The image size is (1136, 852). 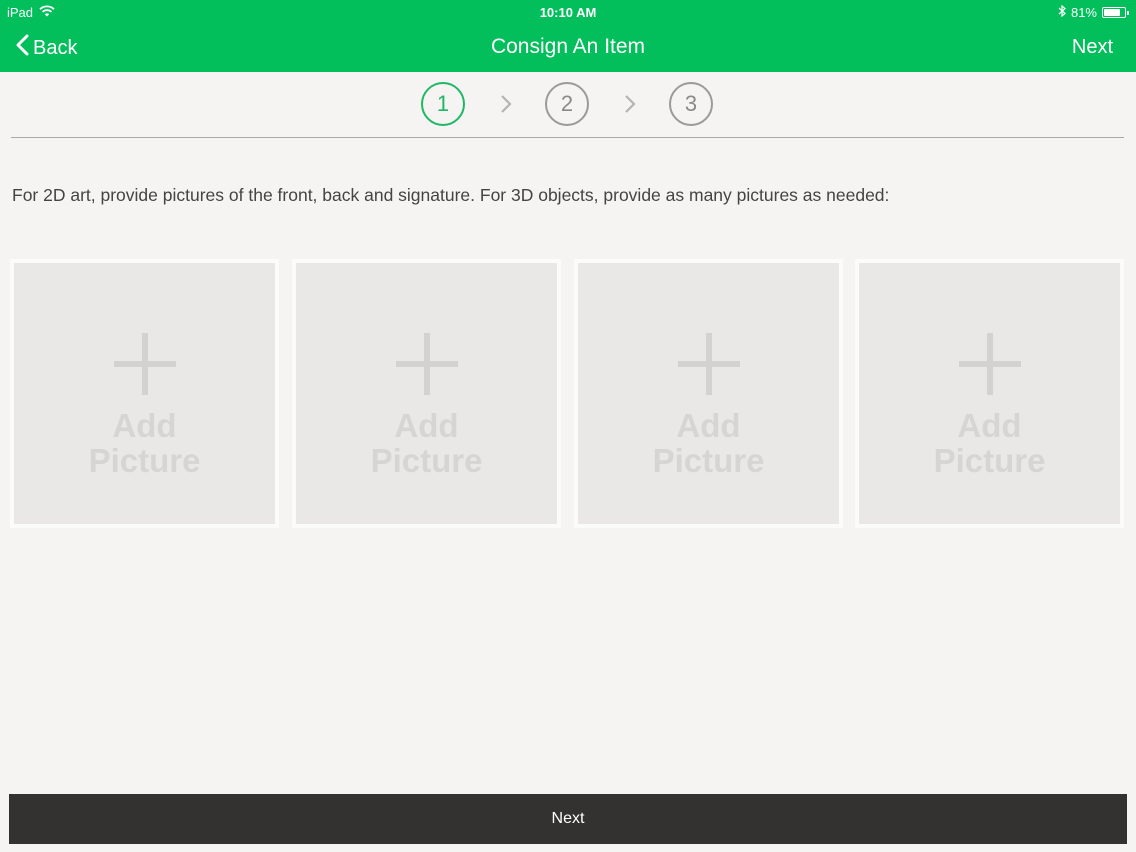 I want to click on add-picture-tile-3: Add Picture, so click(x=708, y=393).